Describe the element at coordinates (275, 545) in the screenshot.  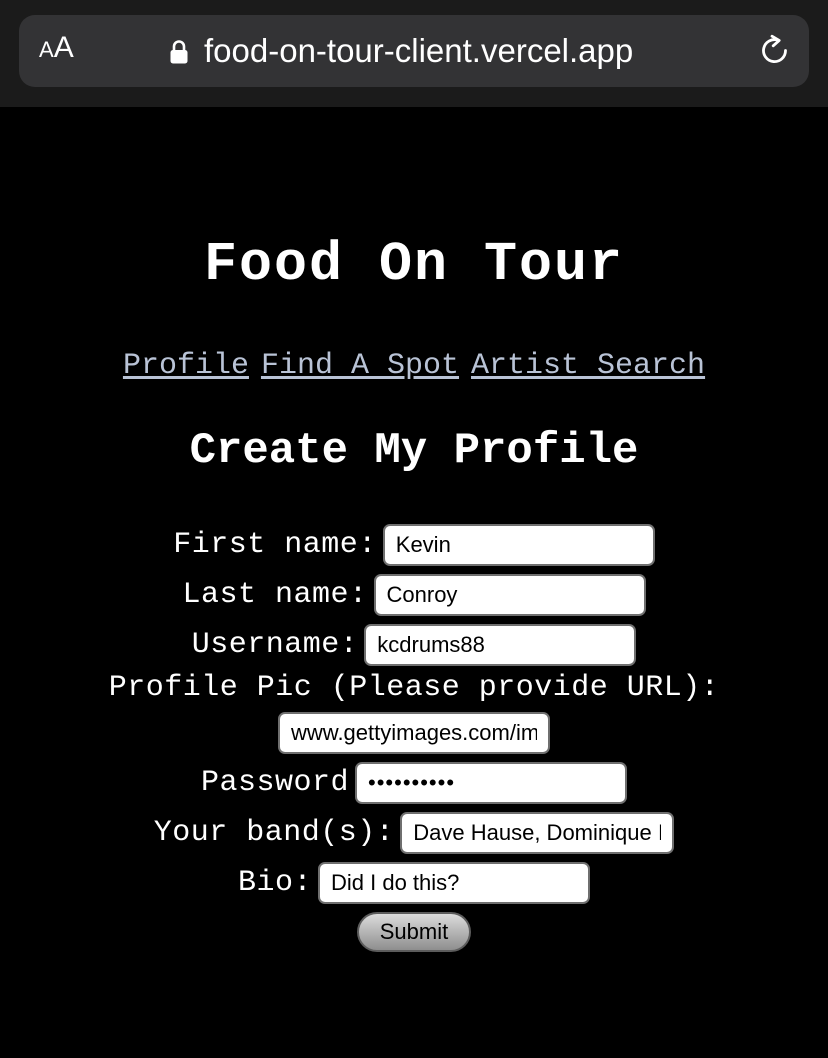
I see `first-name-label: First name:` at that location.